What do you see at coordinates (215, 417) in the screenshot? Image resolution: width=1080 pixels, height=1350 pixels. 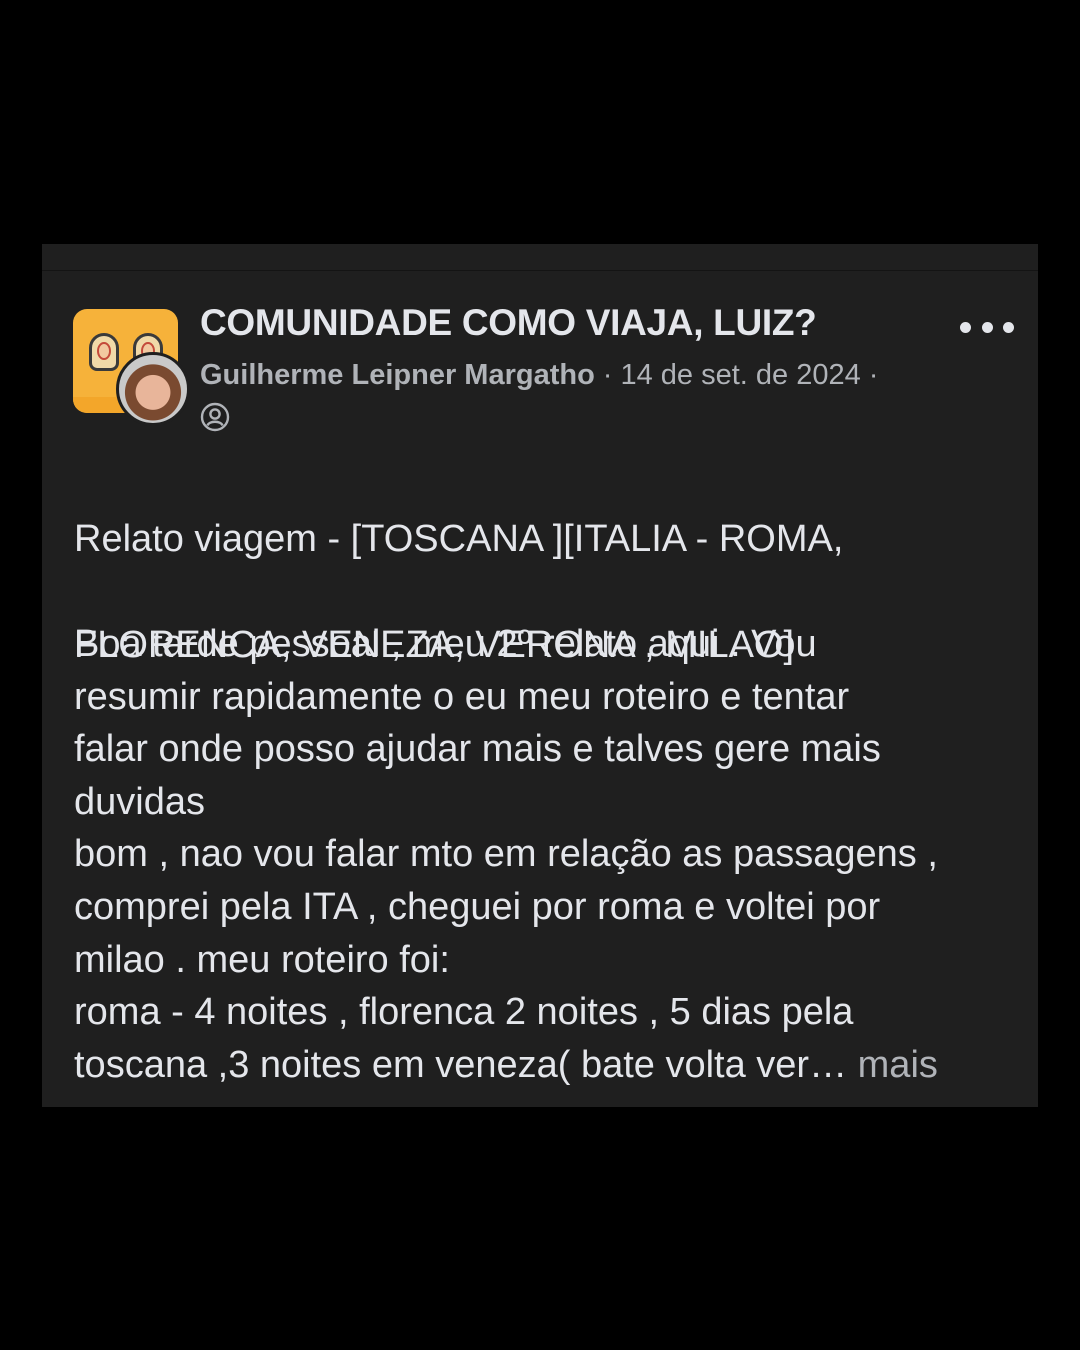 I see `group-members-icon` at bounding box center [215, 417].